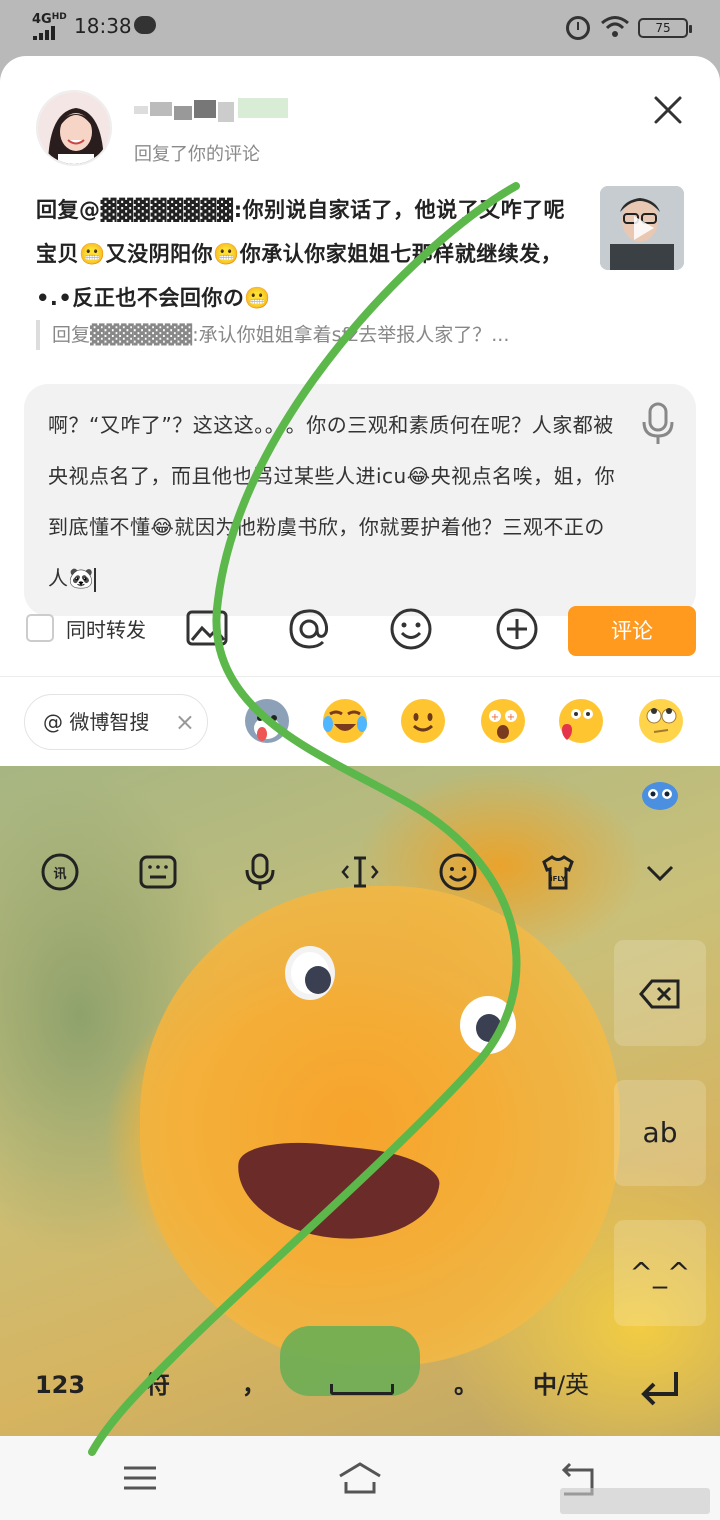 The image size is (720, 1520). Describe the element at coordinates (309, 629) in the screenshot. I see `mention-icon` at that location.